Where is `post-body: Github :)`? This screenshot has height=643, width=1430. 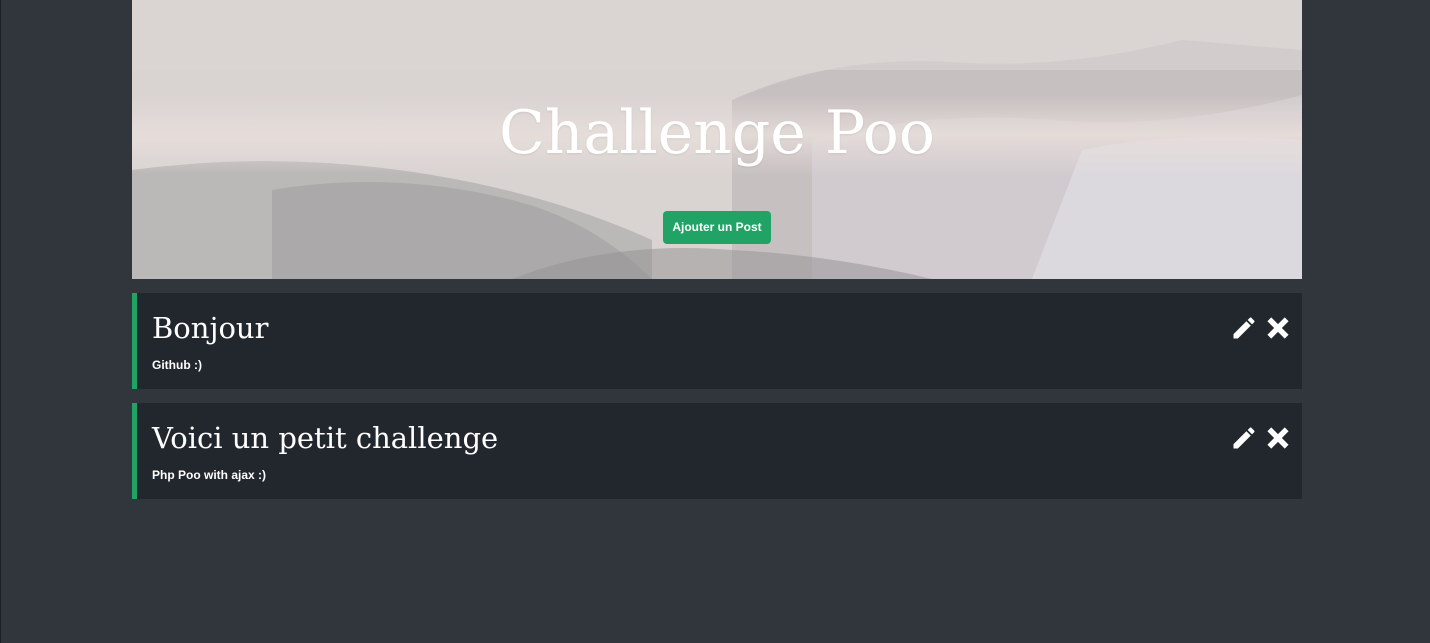
post-body: Github :) is located at coordinates (177, 365).